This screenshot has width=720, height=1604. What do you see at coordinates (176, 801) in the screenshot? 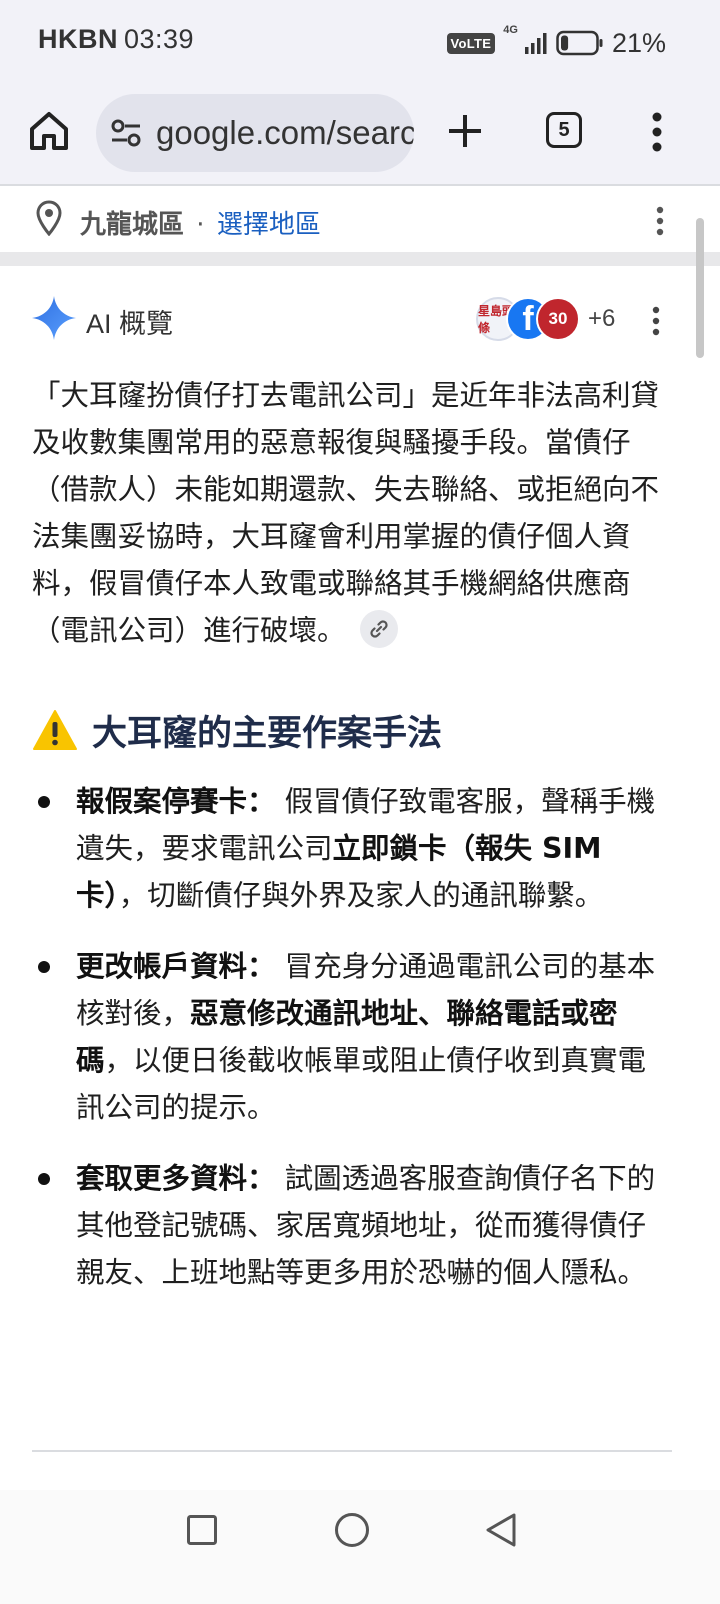
I see `bullet-title: 報假案停賽卡：` at bounding box center [176, 801].